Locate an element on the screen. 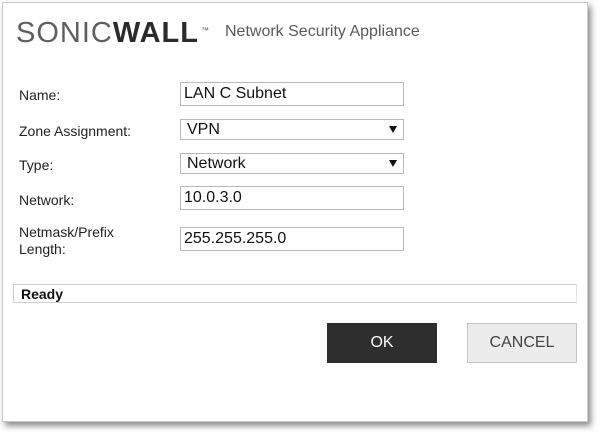  logo-trademark: ™ is located at coordinates (205, 30).